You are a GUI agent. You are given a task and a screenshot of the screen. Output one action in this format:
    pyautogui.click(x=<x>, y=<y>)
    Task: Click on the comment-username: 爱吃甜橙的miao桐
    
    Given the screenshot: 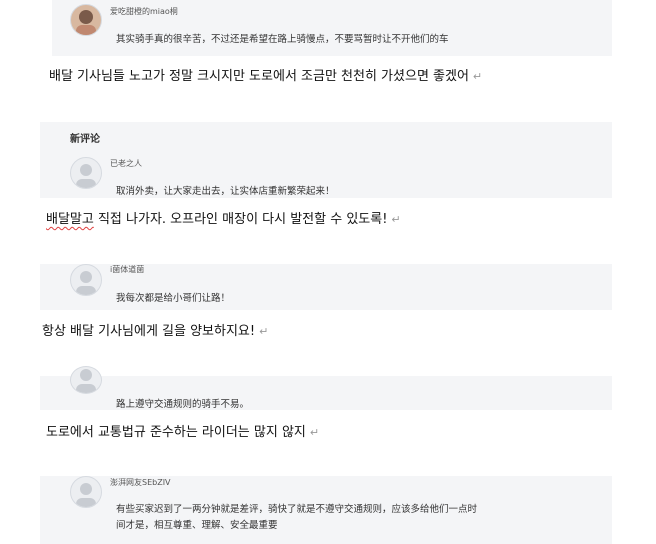 What is the action you would take?
    pyautogui.click(x=144, y=11)
    